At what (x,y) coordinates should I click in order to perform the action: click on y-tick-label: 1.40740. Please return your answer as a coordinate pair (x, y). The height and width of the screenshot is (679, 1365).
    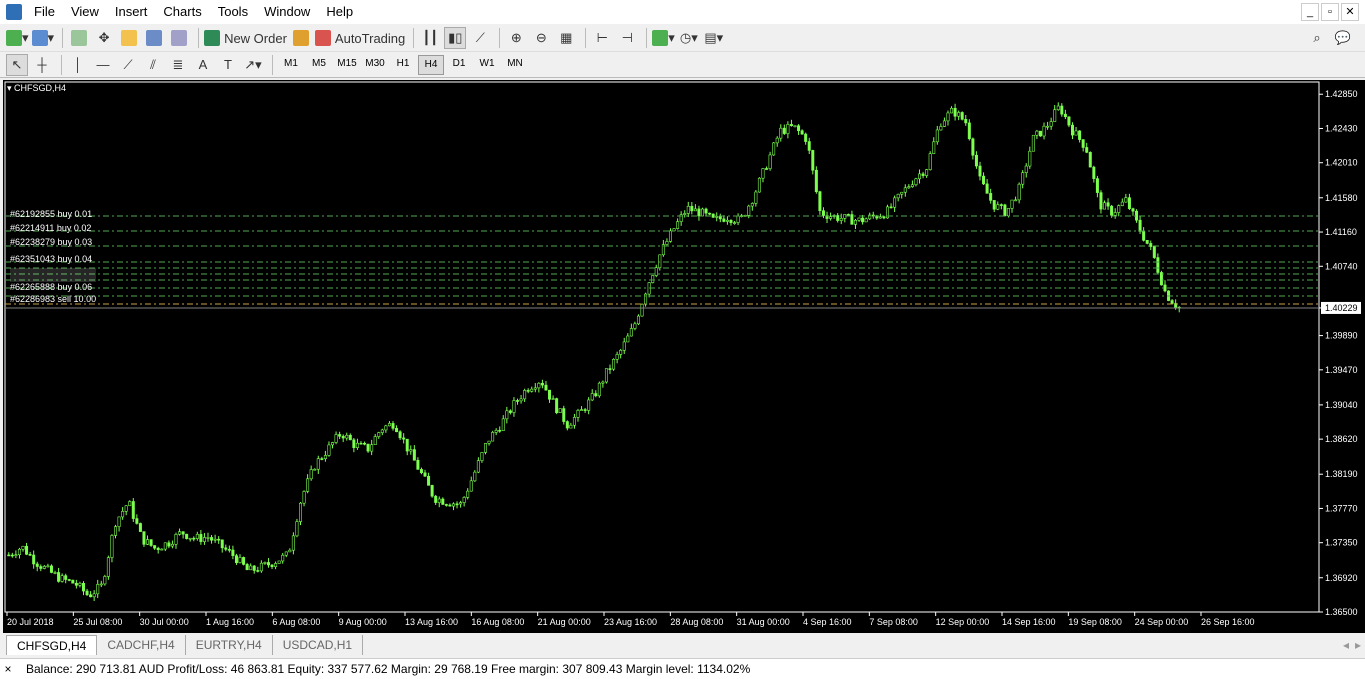
    Looking at the image, I should click on (1341, 266).